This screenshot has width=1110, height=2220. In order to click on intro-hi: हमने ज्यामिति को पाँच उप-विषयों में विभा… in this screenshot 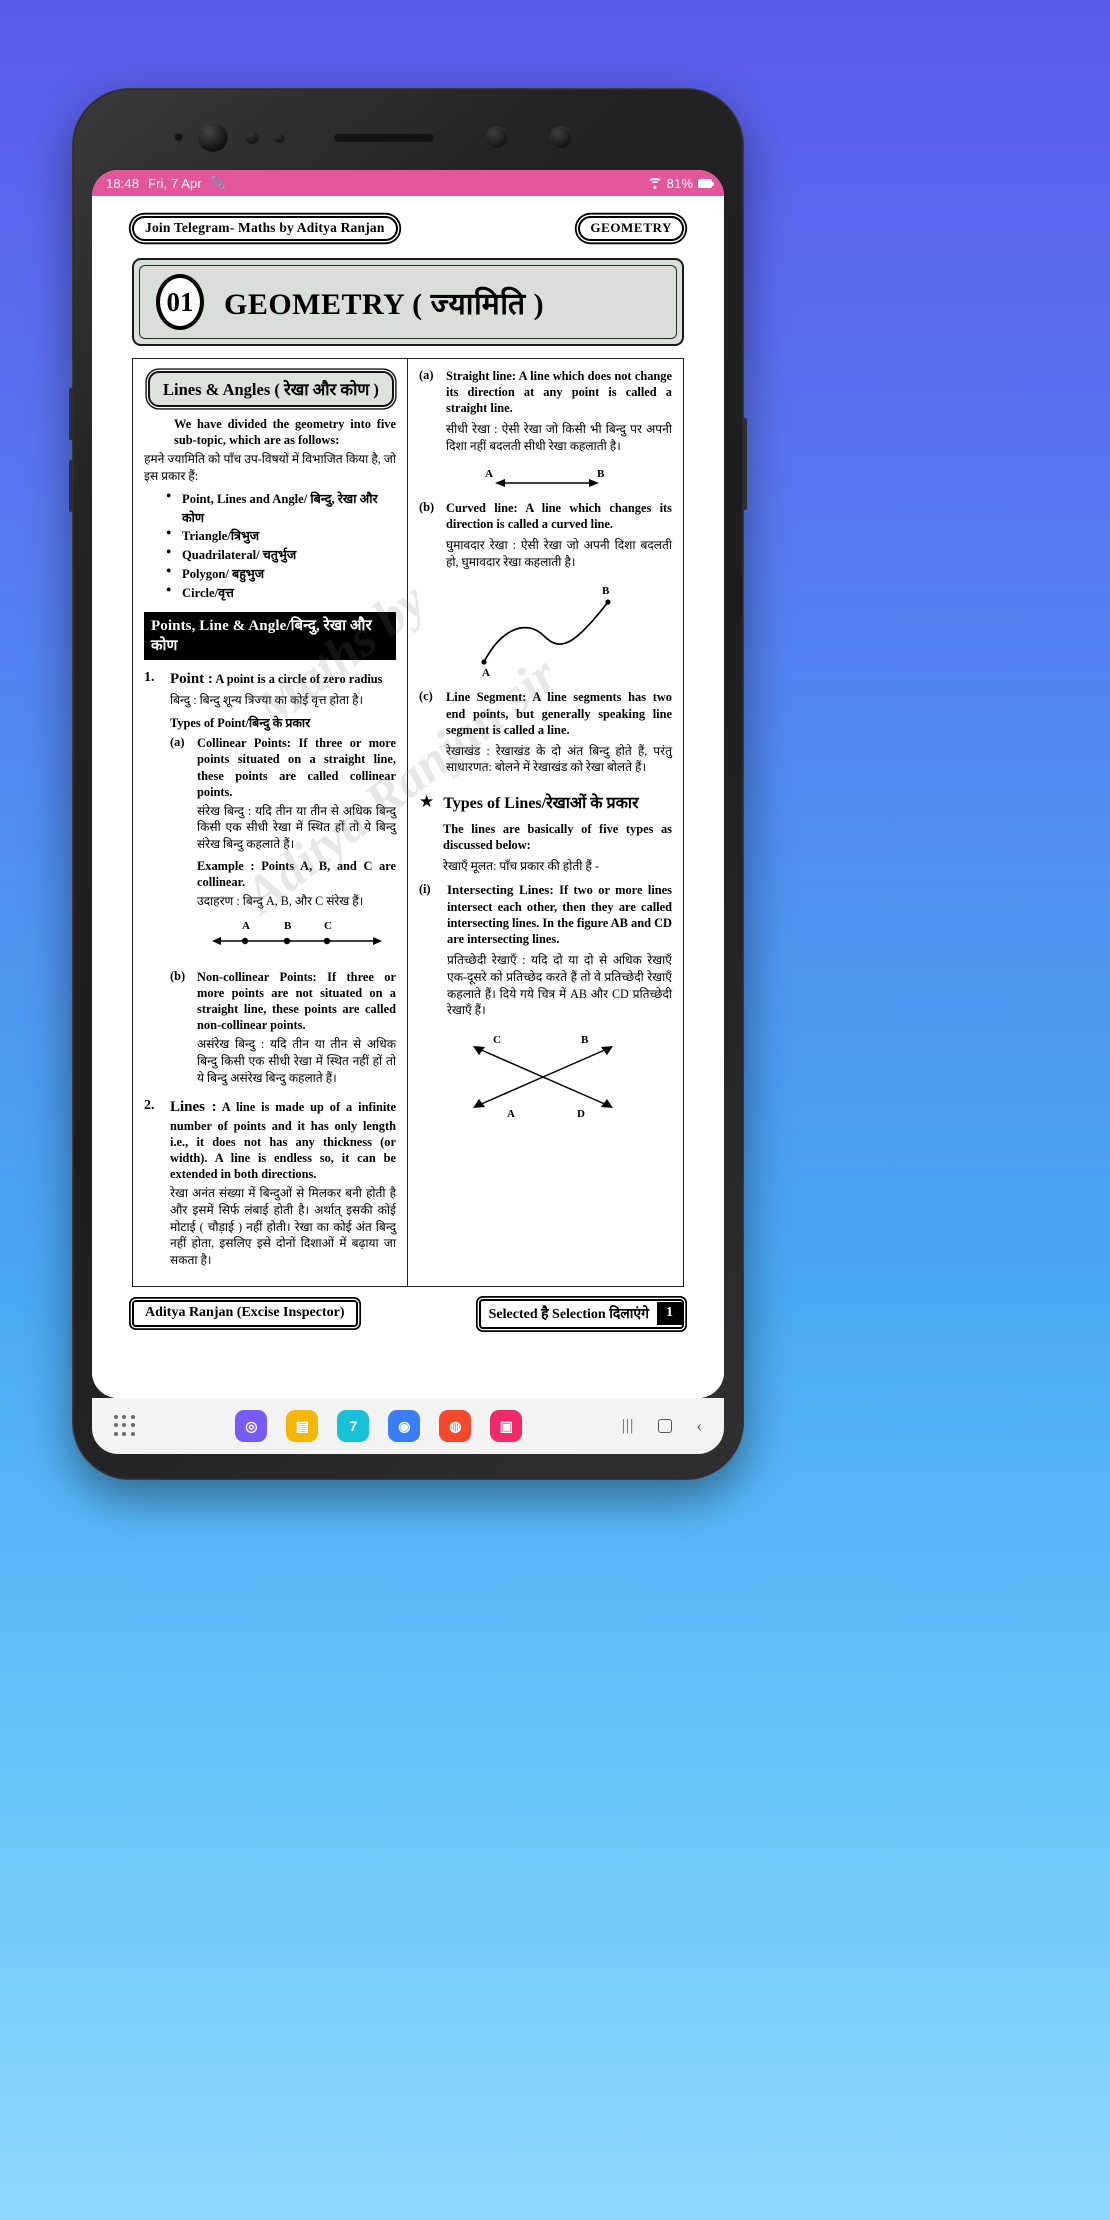, I will do `click(270, 467)`.